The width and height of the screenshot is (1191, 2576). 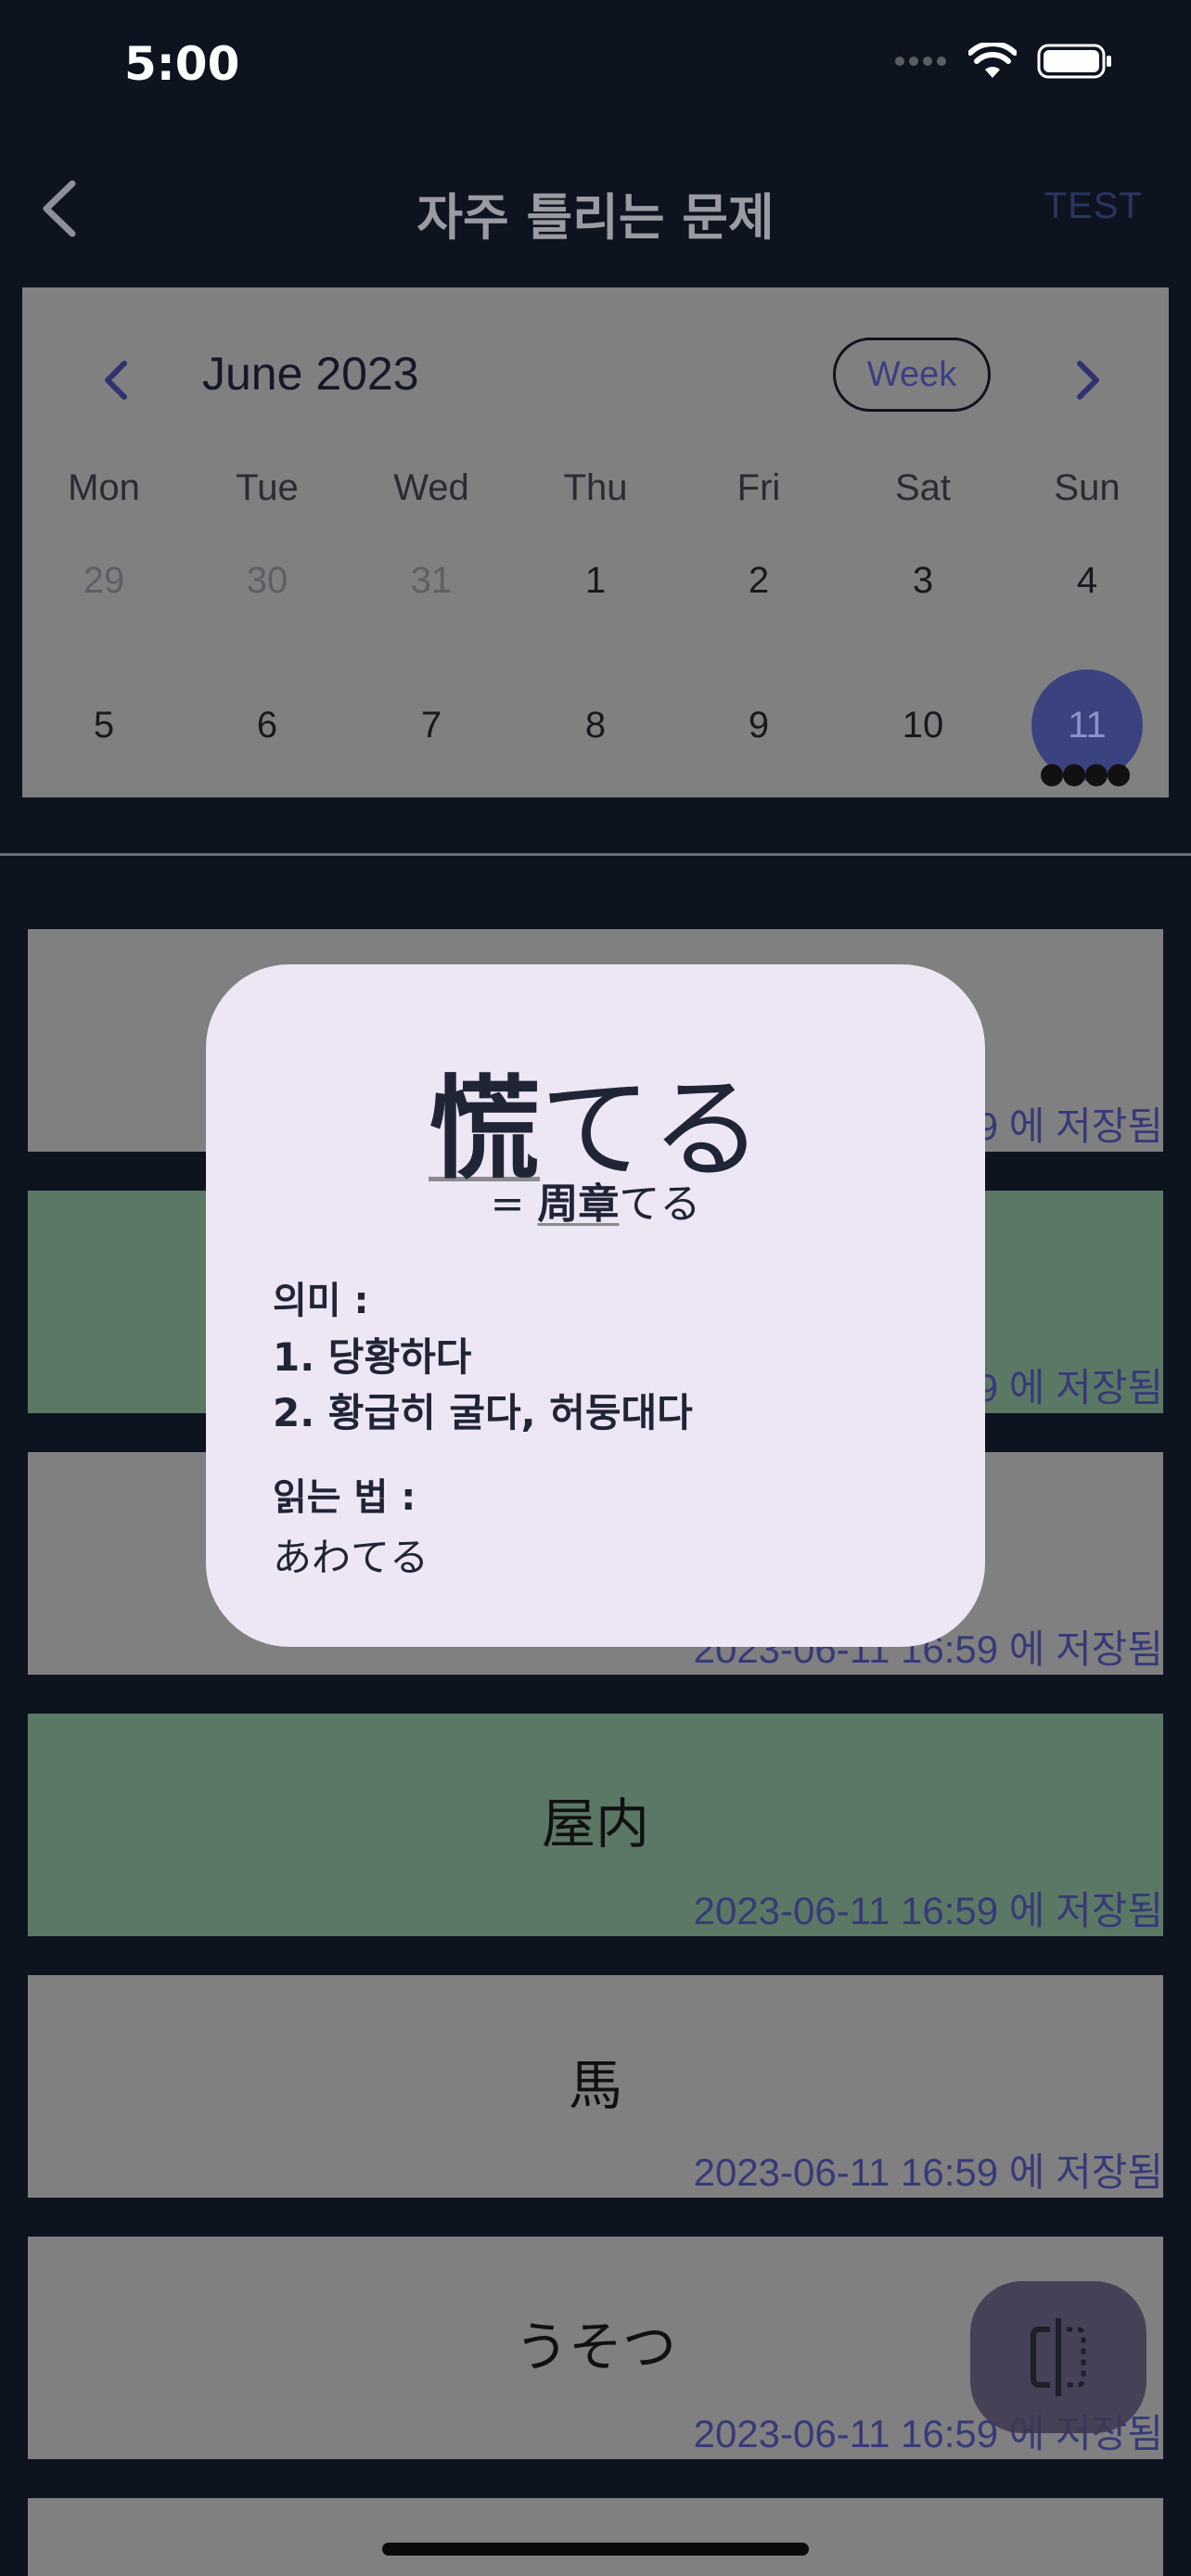 What do you see at coordinates (431, 488) in the screenshot?
I see `weekday-label: Wed` at bounding box center [431, 488].